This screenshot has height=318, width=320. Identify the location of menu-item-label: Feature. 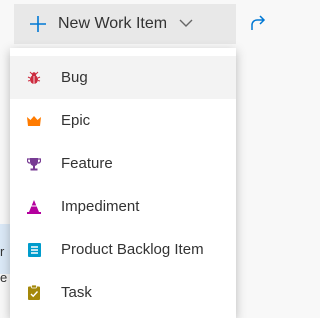
(87, 163).